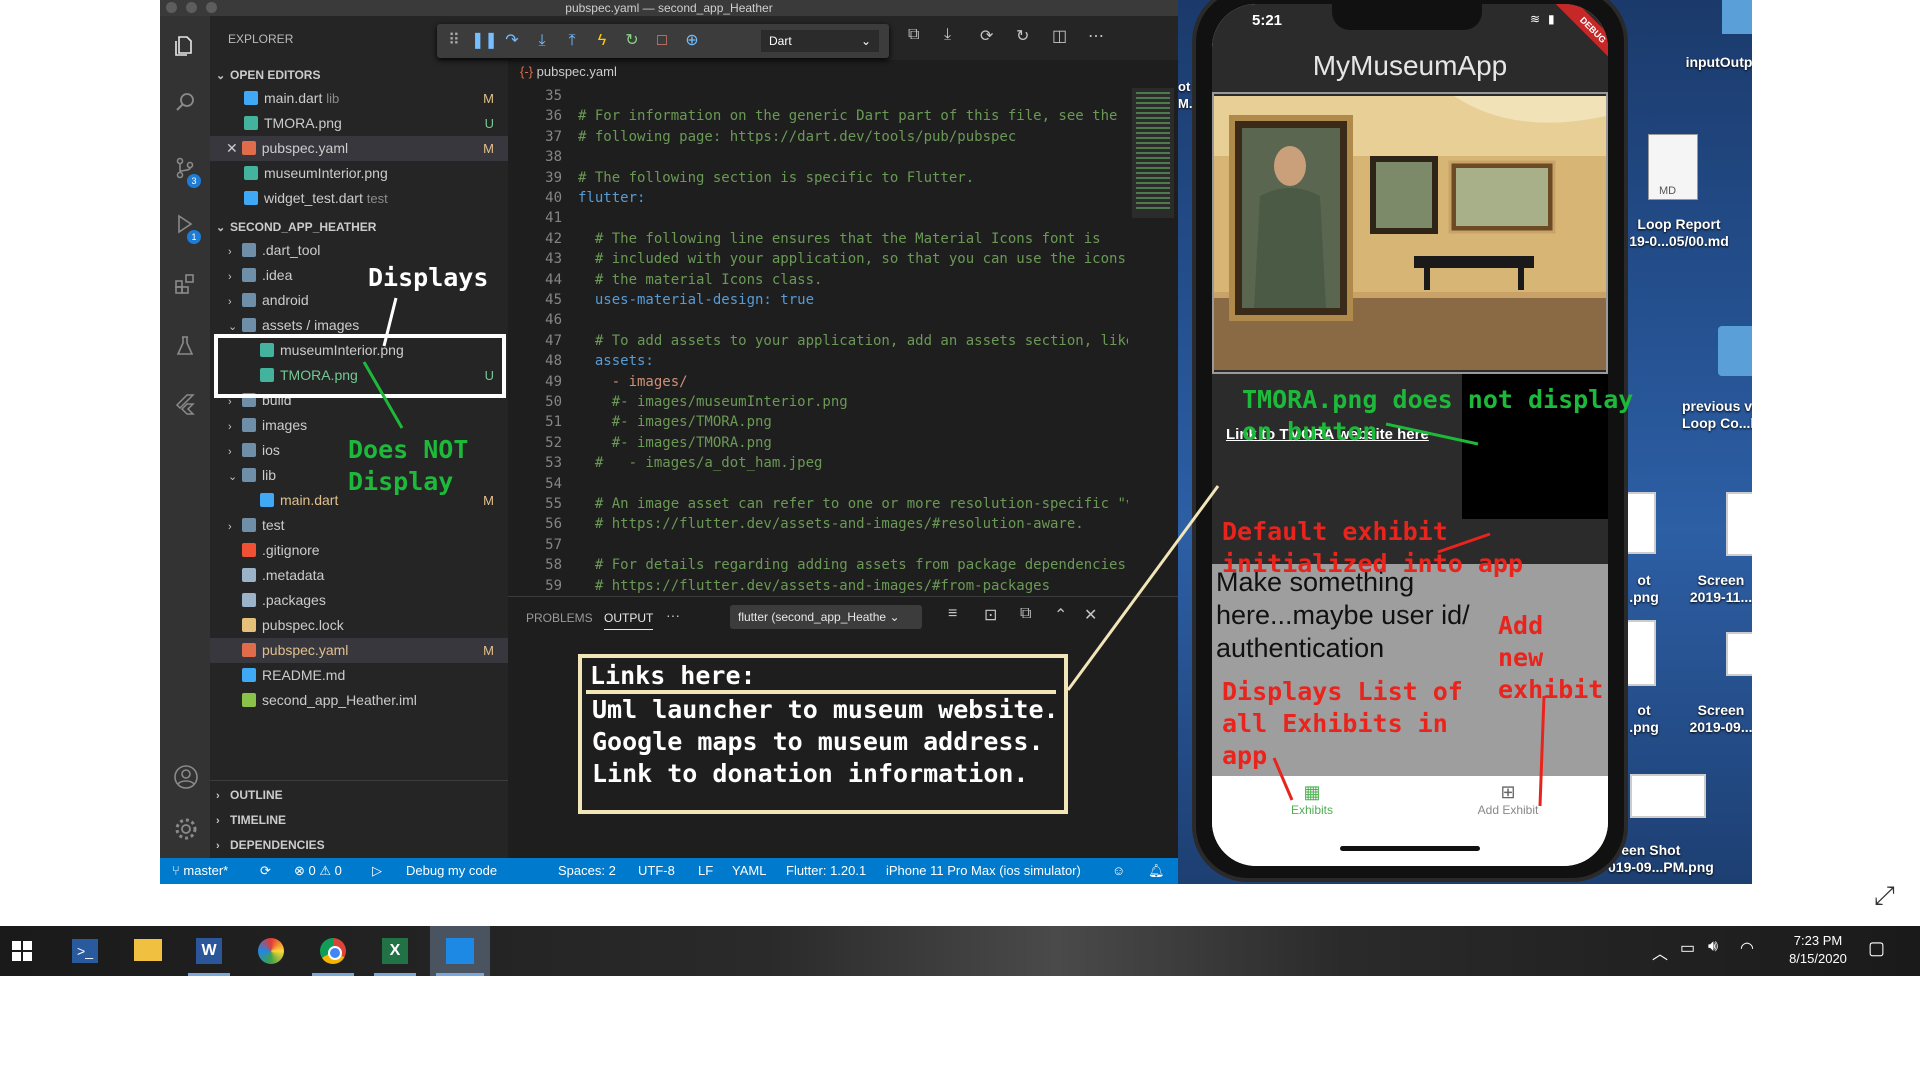 The image size is (1920, 1080). Describe the element at coordinates (395, 951) in the screenshot. I see `excel-icon: X` at that location.